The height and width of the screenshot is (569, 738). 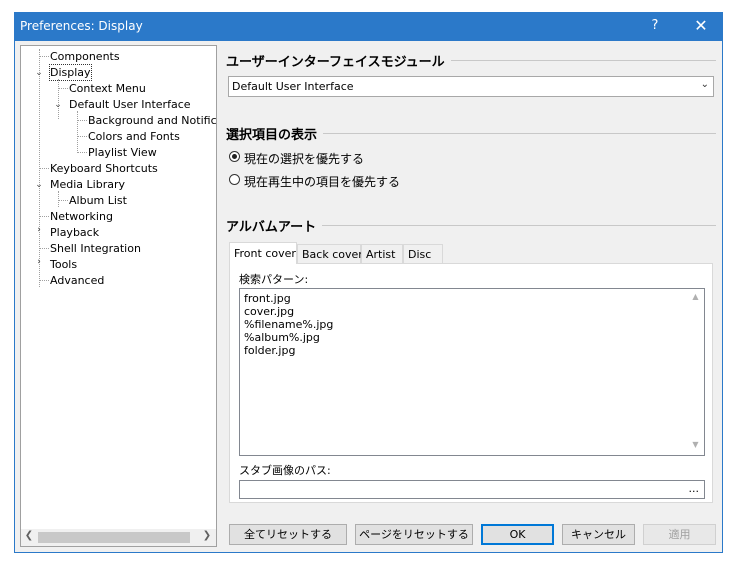 I want to click on ui-module-select: Default User Interface ⌄, so click(x=471, y=86).